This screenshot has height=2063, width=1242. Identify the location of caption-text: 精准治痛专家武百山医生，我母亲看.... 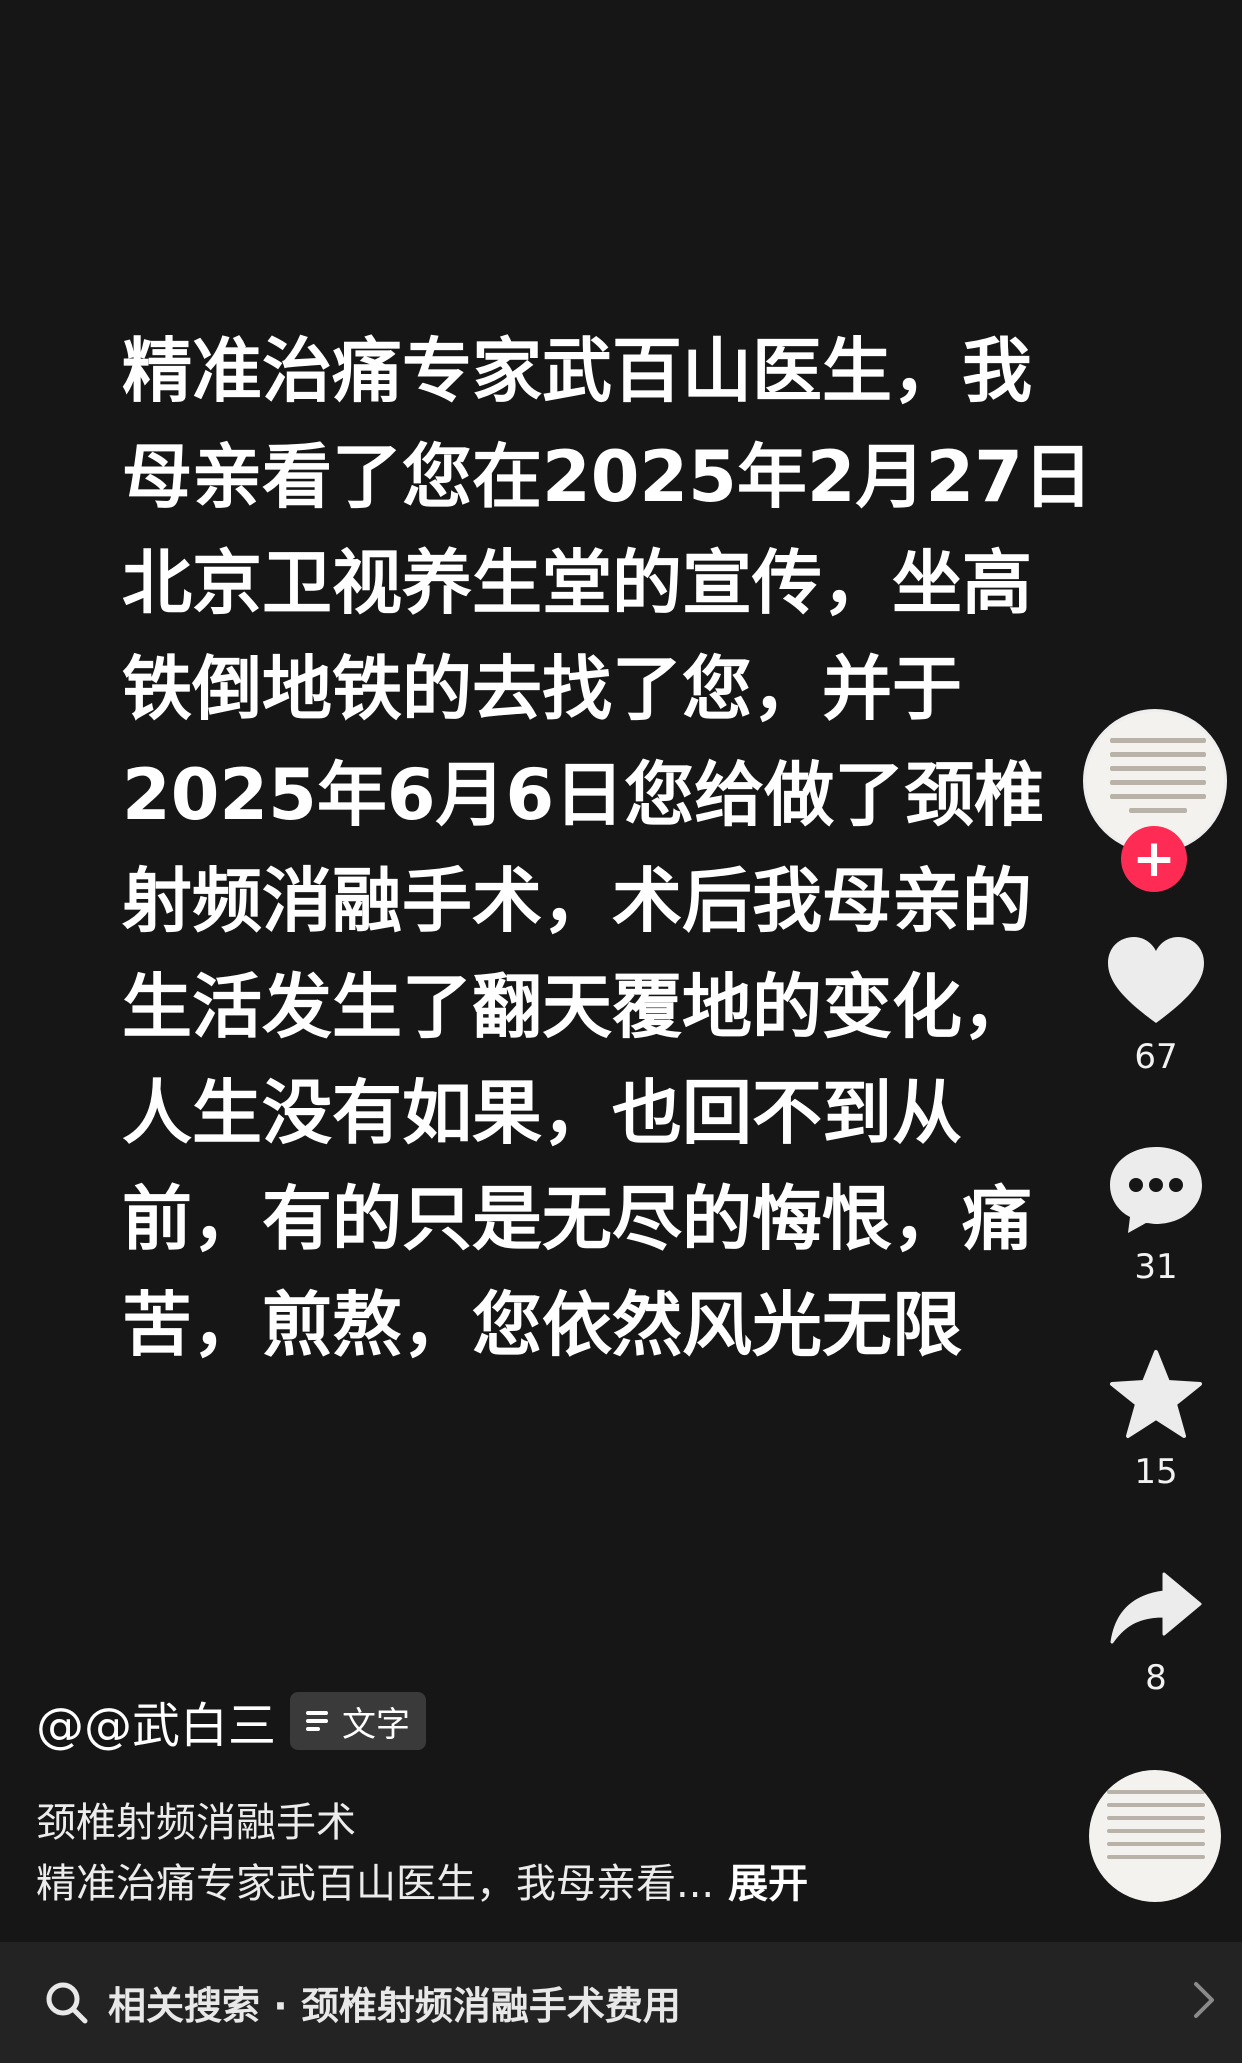
(375, 1884).